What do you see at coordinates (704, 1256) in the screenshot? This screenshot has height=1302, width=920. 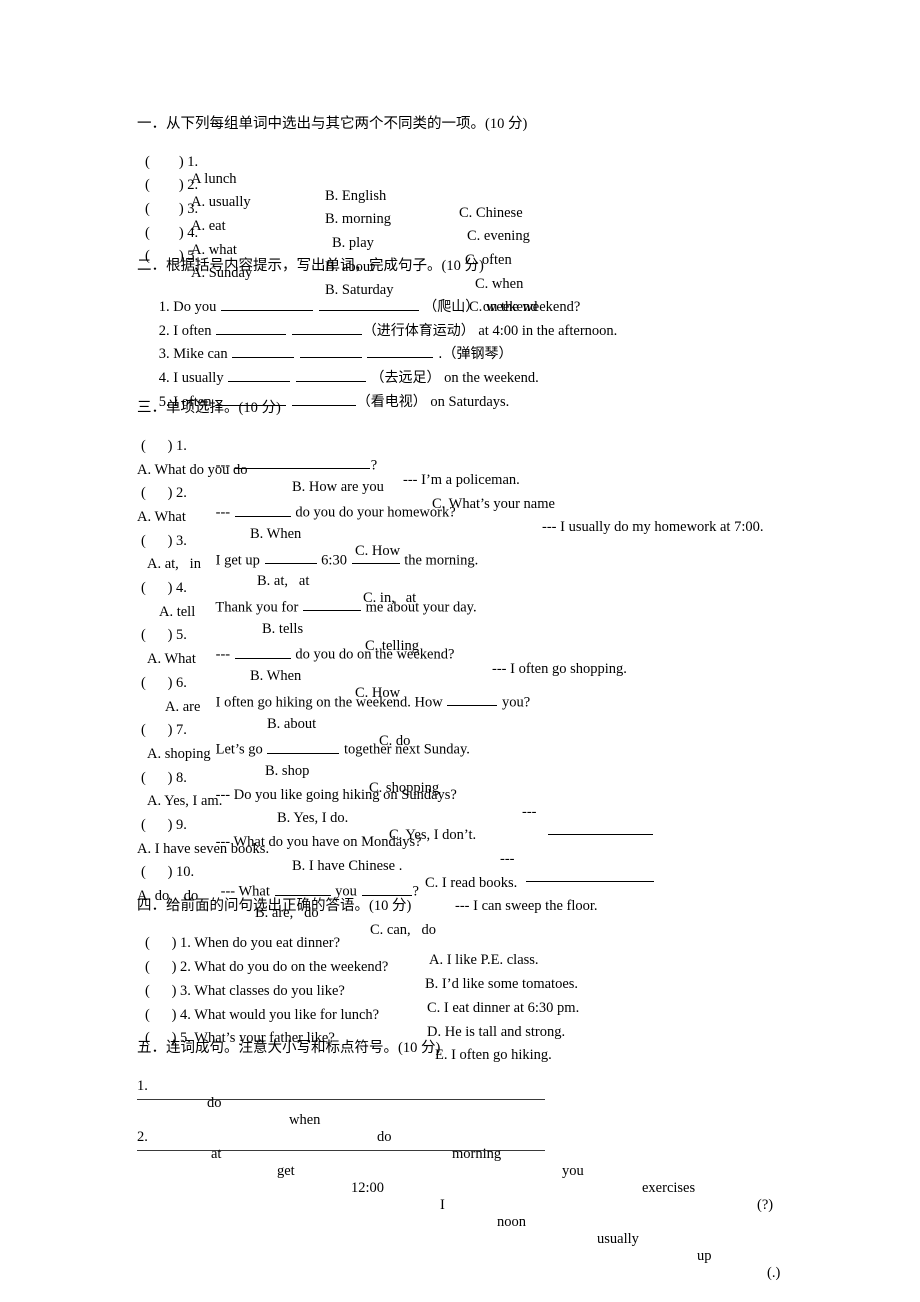 I see `scrambled-word: up` at bounding box center [704, 1256].